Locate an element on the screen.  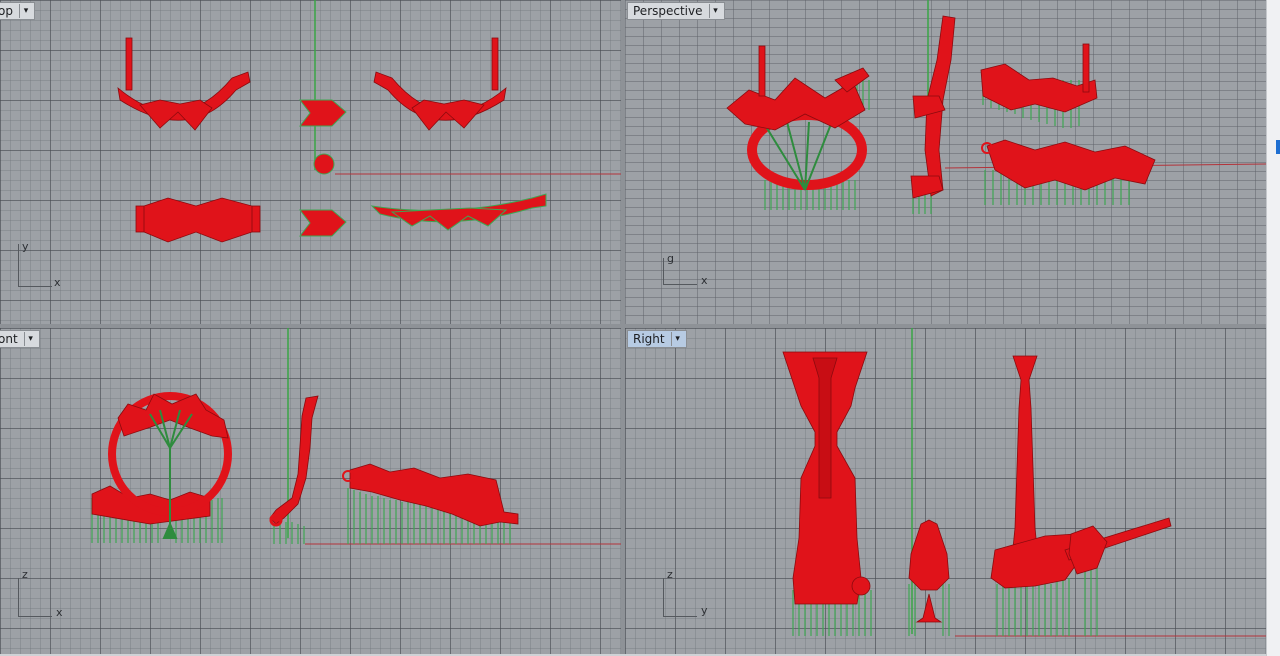
perspective-part-arc is located at coordinates (1039, 78).